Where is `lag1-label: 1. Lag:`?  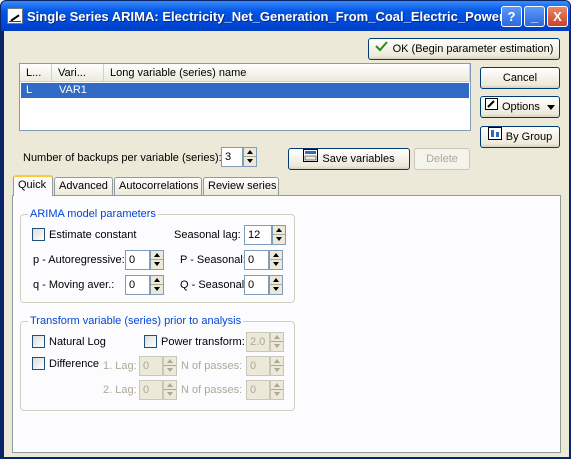 lag1-label: 1. Lag: is located at coordinates (120, 366).